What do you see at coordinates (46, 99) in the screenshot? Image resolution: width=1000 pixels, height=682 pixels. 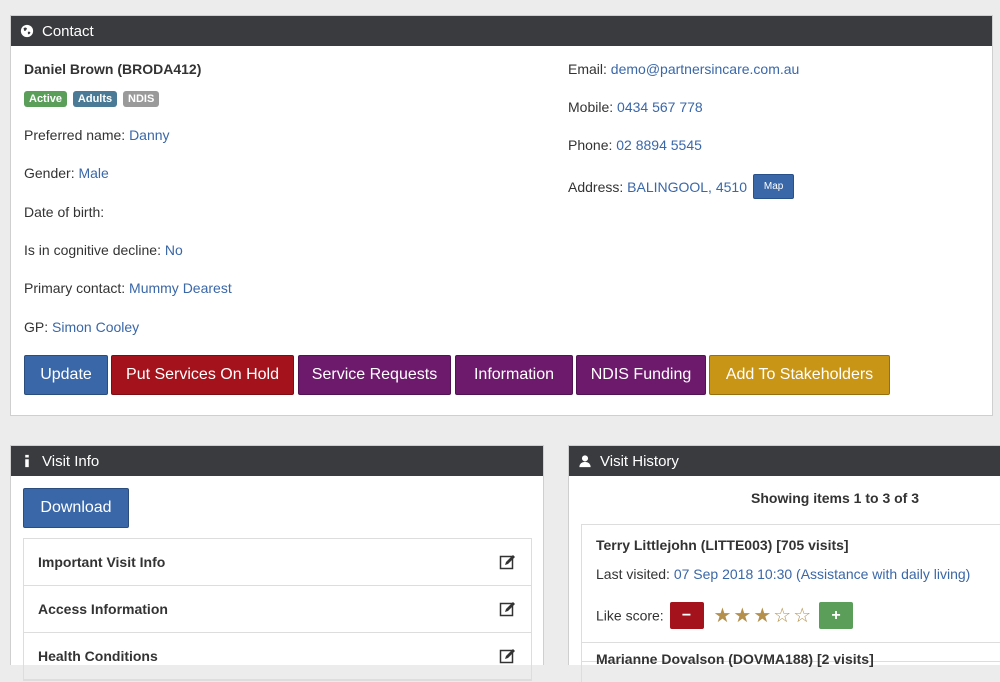 I see `status-badge-active: Active` at bounding box center [46, 99].